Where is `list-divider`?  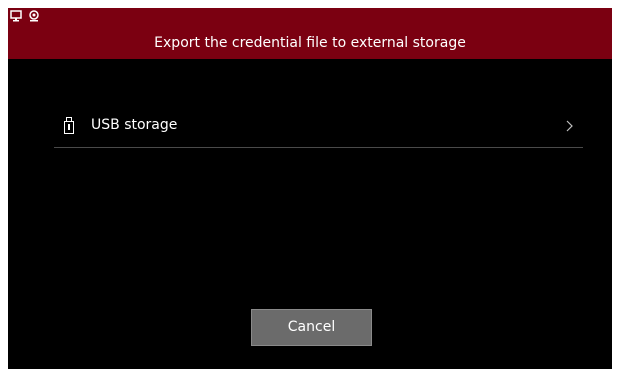 list-divider is located at coordinates (318, 147).